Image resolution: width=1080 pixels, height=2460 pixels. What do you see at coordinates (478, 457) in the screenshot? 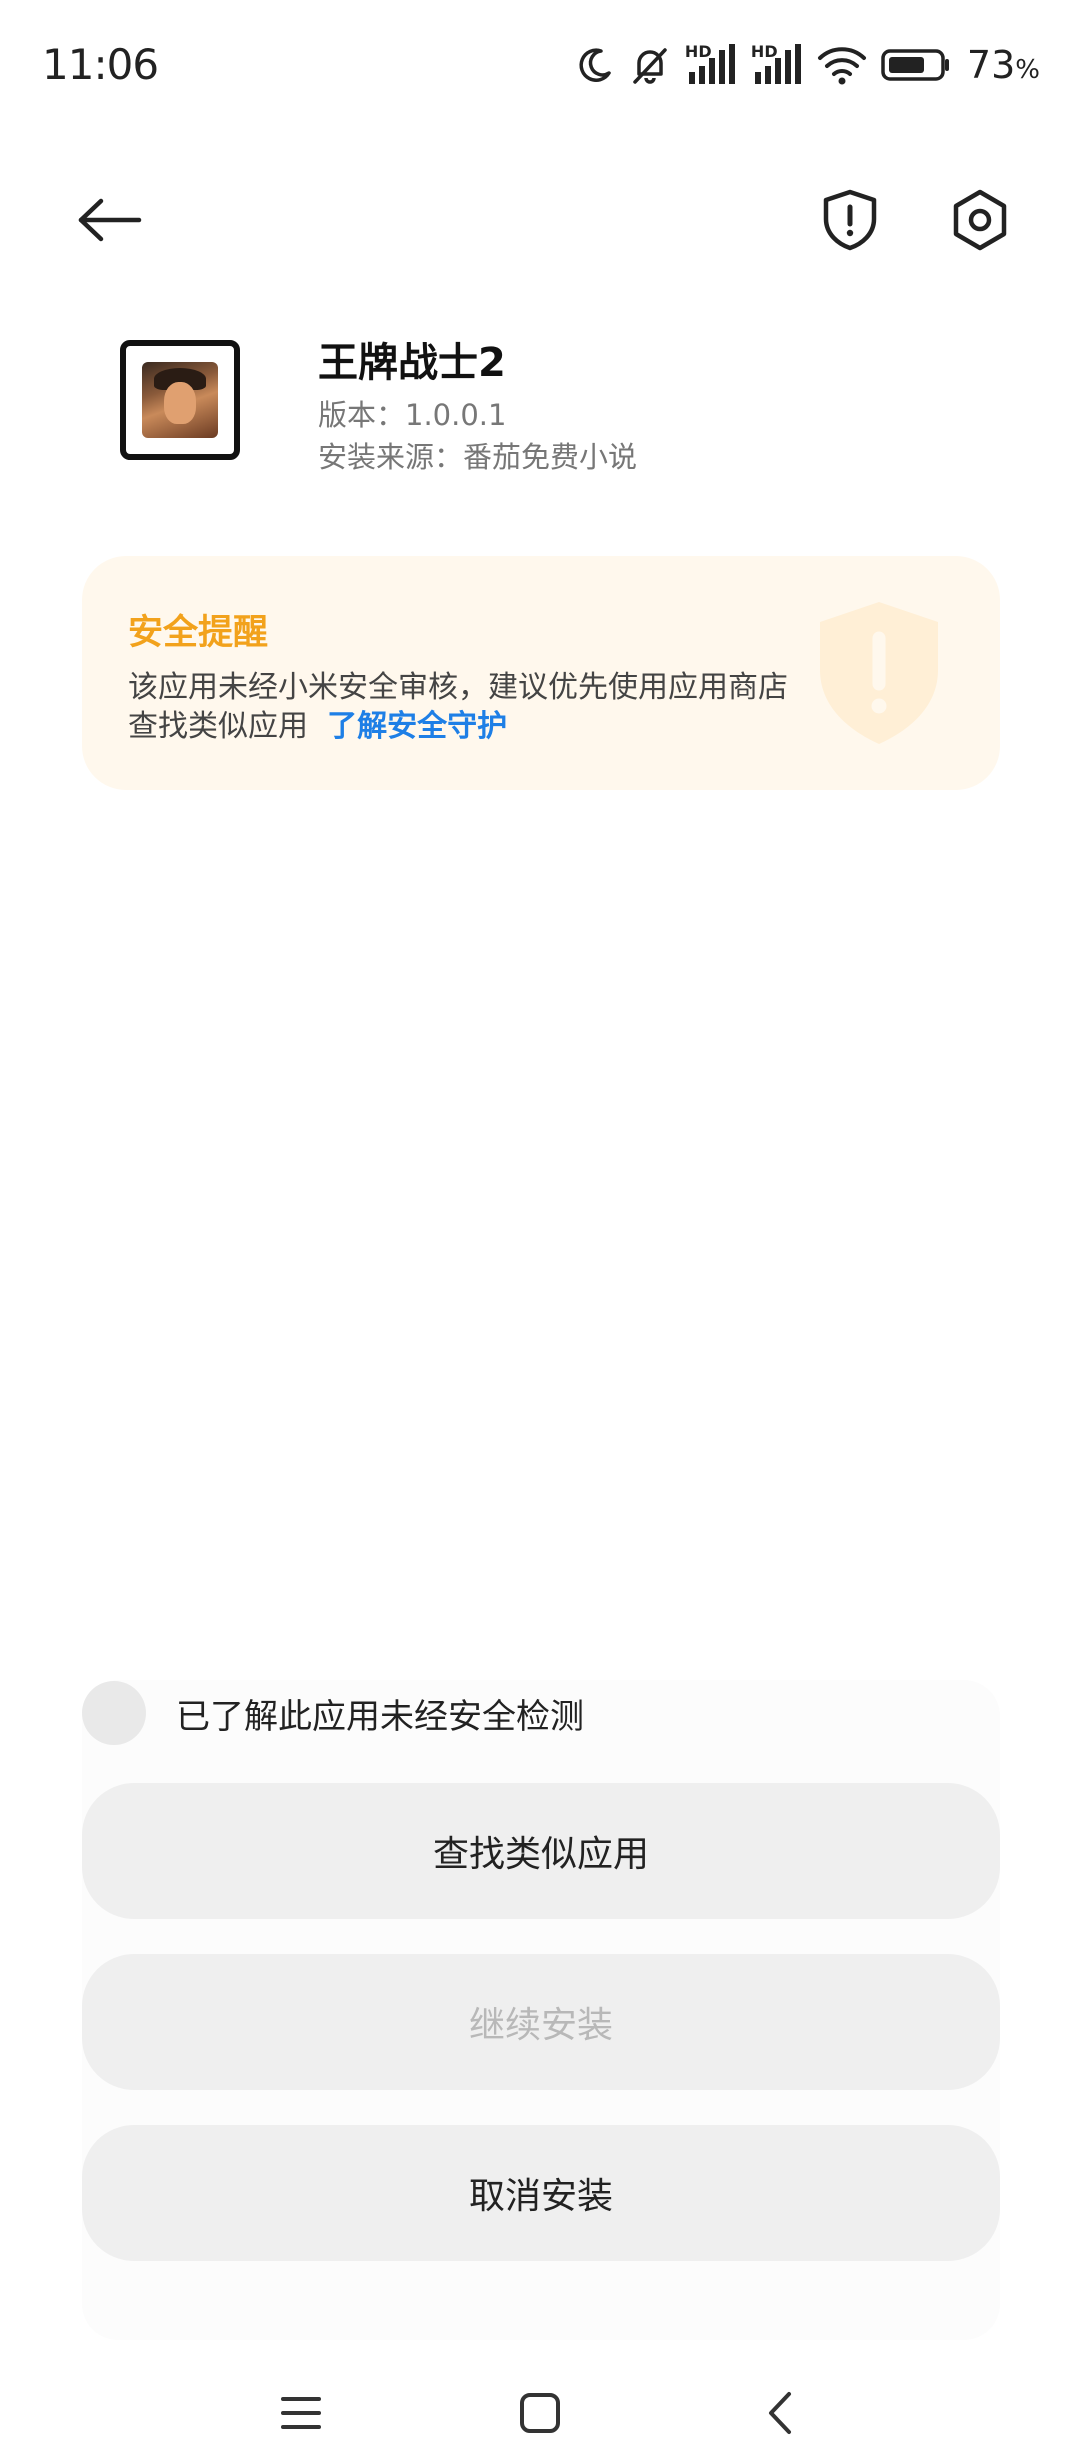
I see `app-source: 安装来源：番茄免费小说` at bounding box center [478, 457].